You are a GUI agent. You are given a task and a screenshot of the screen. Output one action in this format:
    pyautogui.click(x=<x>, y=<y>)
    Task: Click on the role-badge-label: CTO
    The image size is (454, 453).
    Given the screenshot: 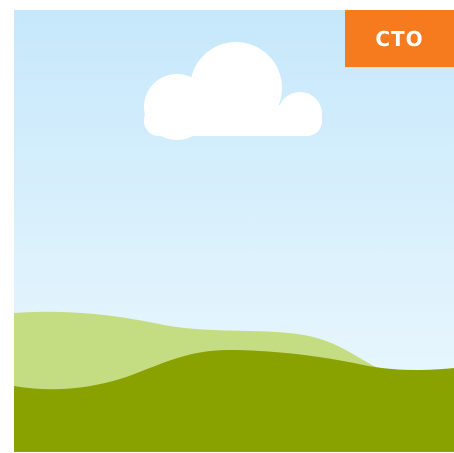 What is the action you would take?
    pyautogui.click(x=399, y=38)
    